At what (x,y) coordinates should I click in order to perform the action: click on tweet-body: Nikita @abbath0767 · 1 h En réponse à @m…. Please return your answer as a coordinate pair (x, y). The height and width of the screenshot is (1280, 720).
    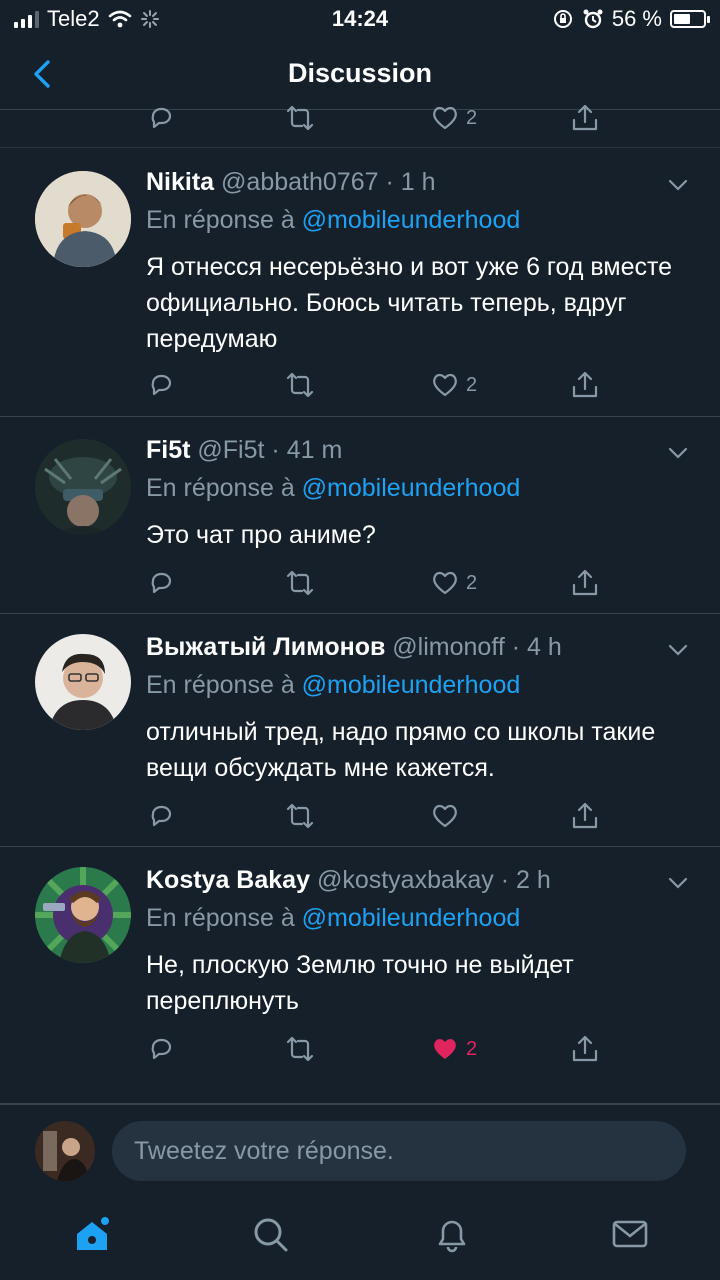
    Looking at the image, I should click on (413, 261).